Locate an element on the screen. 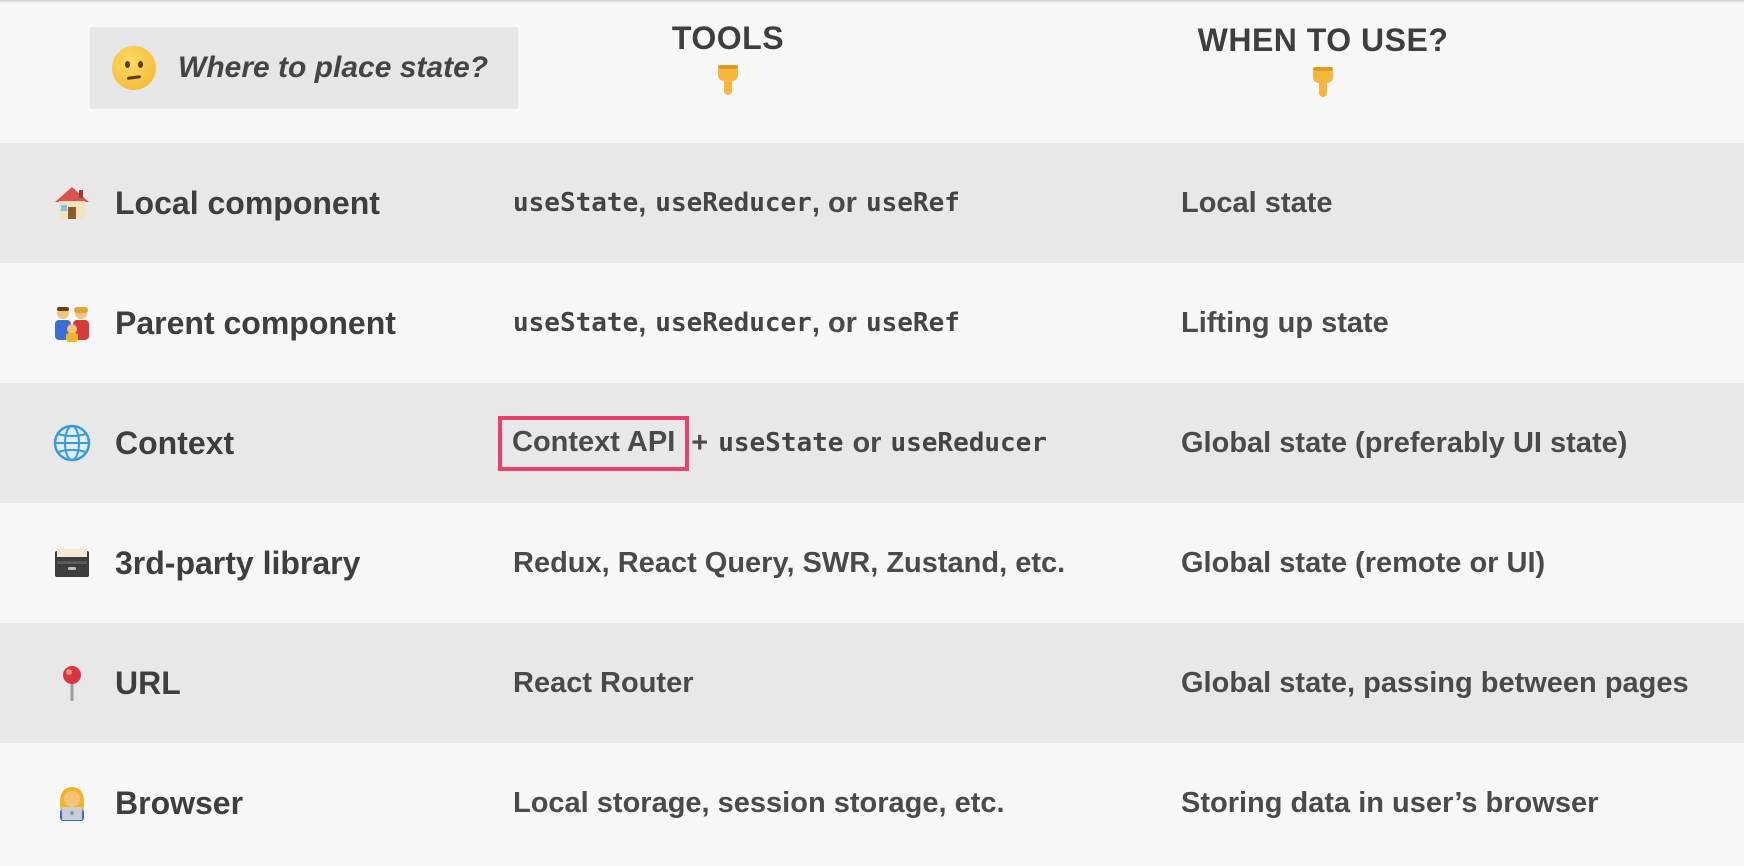  round-pushpin-icon is located at coordinates (72, 683).